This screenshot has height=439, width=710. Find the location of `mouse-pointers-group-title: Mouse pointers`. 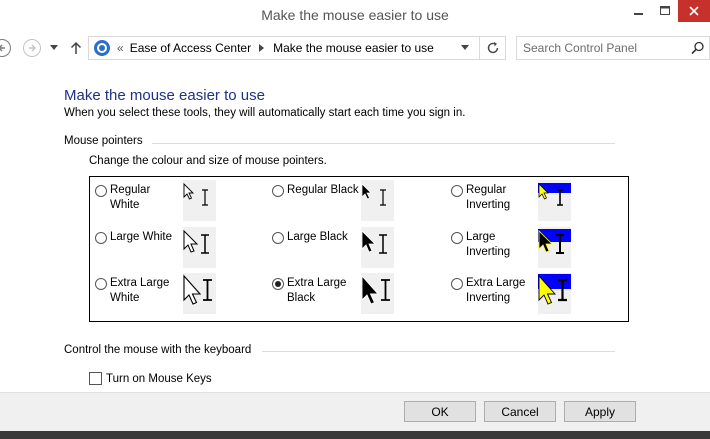

mouse-pointers-group-title: Mouse pointers is located at coordinates (103, 141).